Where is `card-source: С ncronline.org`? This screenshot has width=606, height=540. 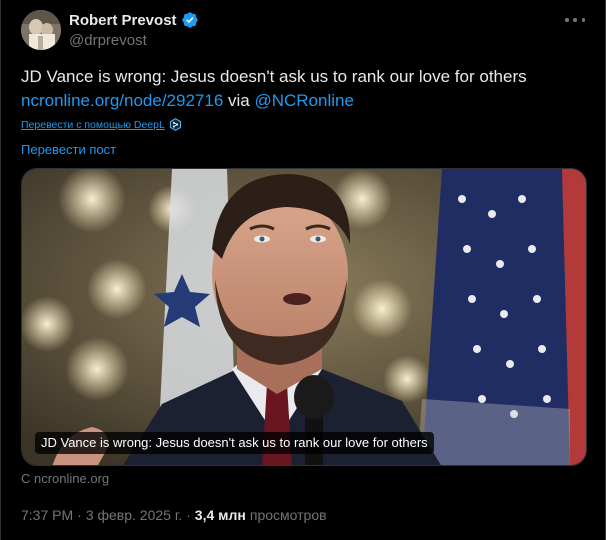
card-source: С ncronline.org is located at coordinates (65, 478).